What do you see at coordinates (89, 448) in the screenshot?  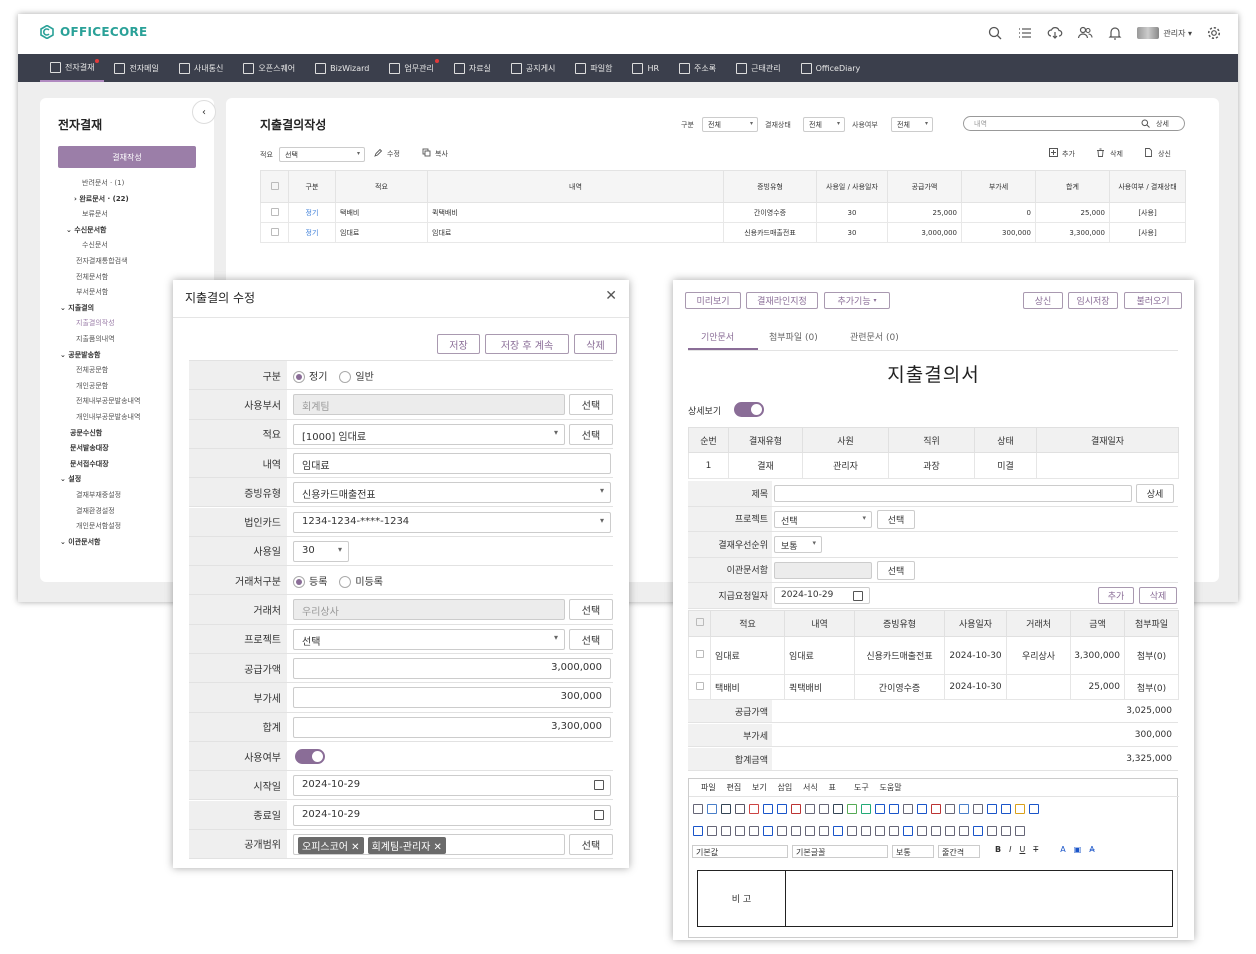 I see `sidebar-item: 문서발송대장` at bounding box center [89, 448].